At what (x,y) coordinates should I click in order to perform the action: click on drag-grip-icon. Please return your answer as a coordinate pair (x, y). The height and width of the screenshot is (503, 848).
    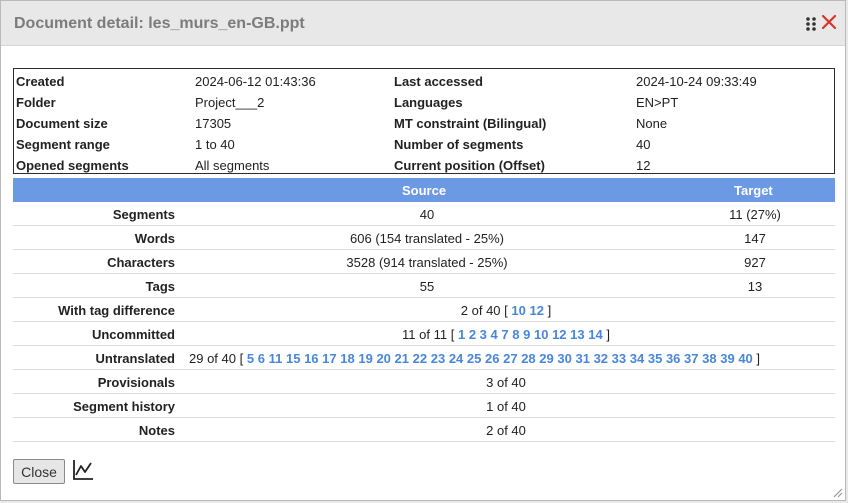
    Looking at the image, I should click on (811, 24).